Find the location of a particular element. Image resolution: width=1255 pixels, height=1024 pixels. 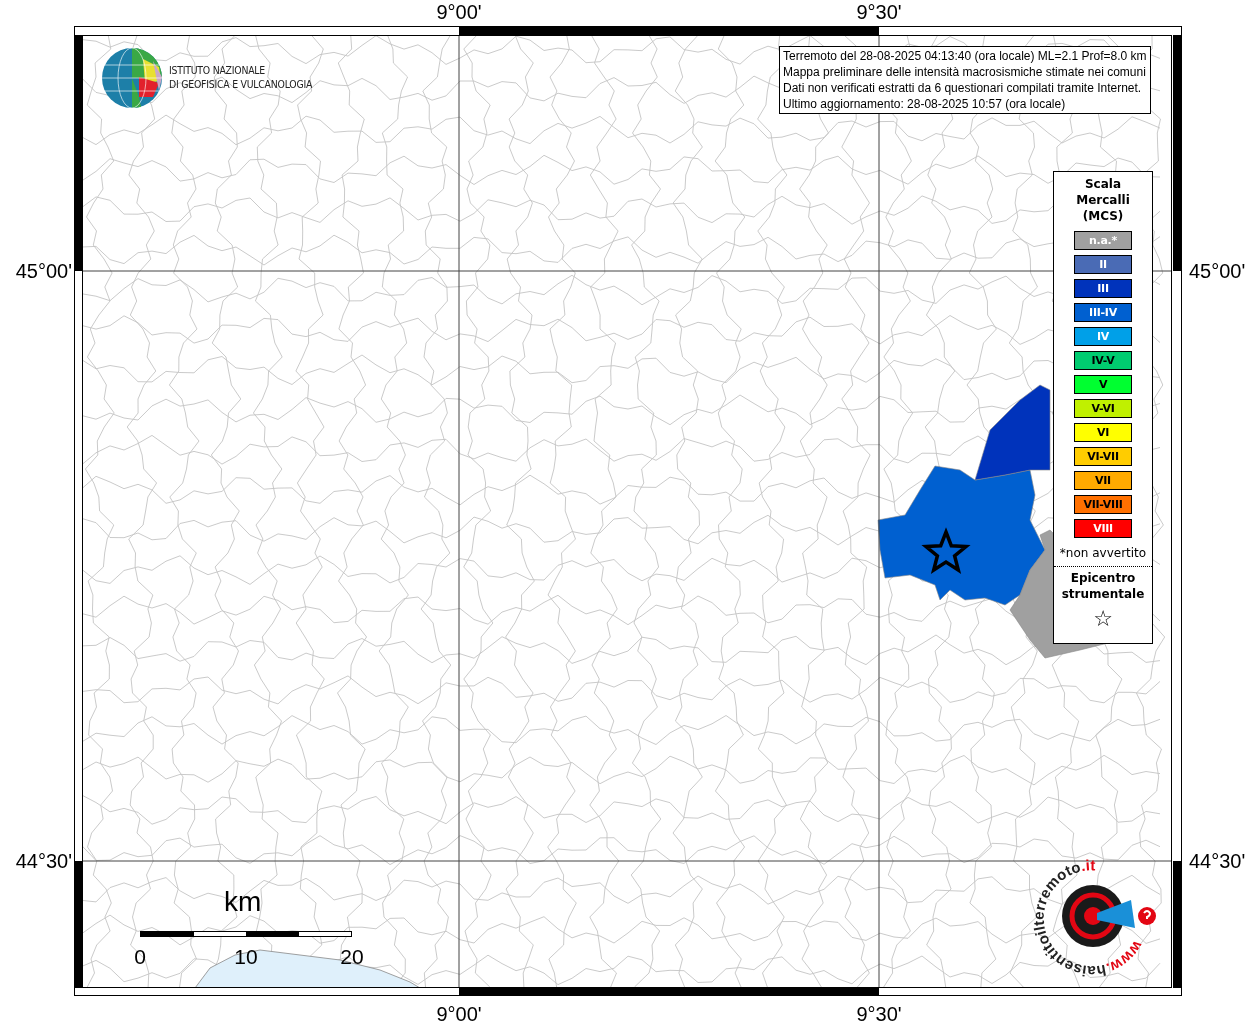

epicenter-symbol: ☆ is located at coordinates (1103, 619).